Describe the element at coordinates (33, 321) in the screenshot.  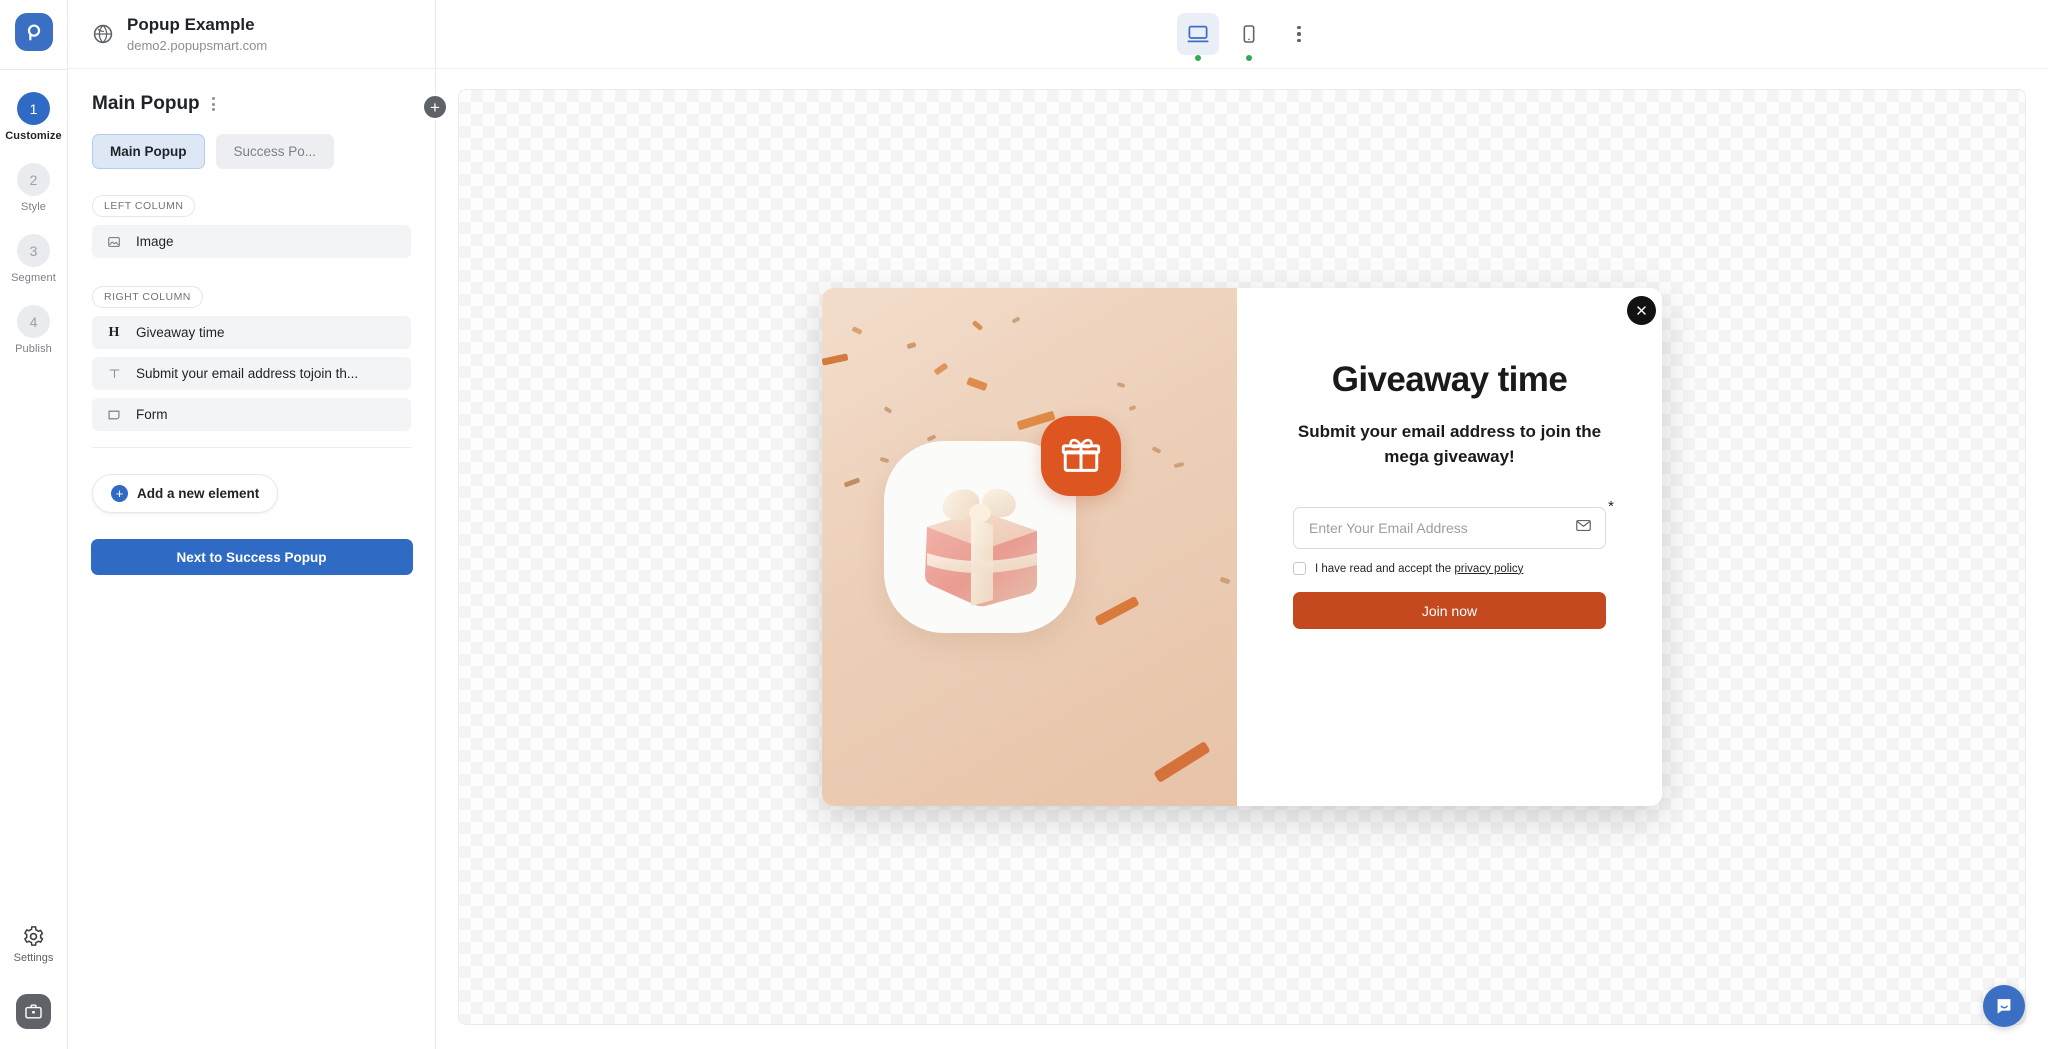
I see `step-number-4: 4` at that location.